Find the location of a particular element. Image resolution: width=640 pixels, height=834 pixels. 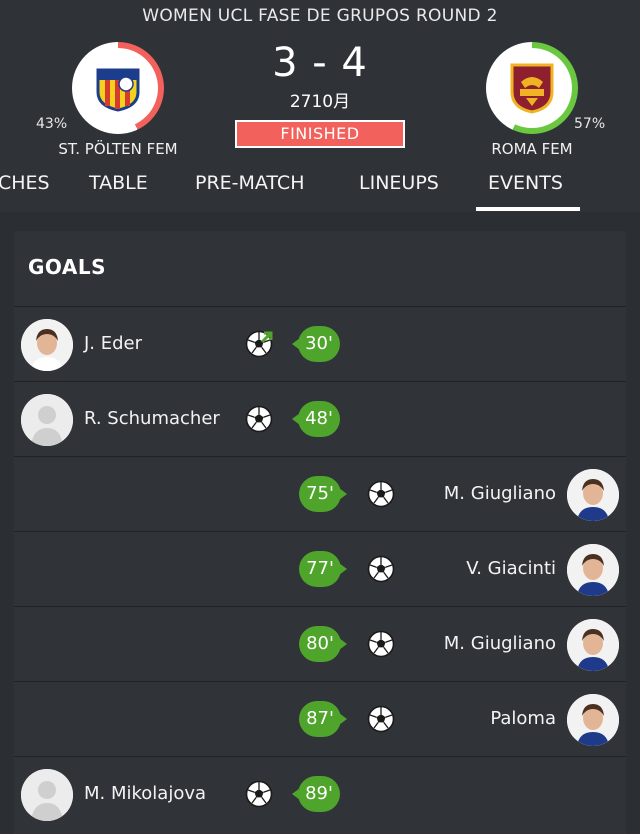

minute-label: 75' is located at coordinates (320, 494).